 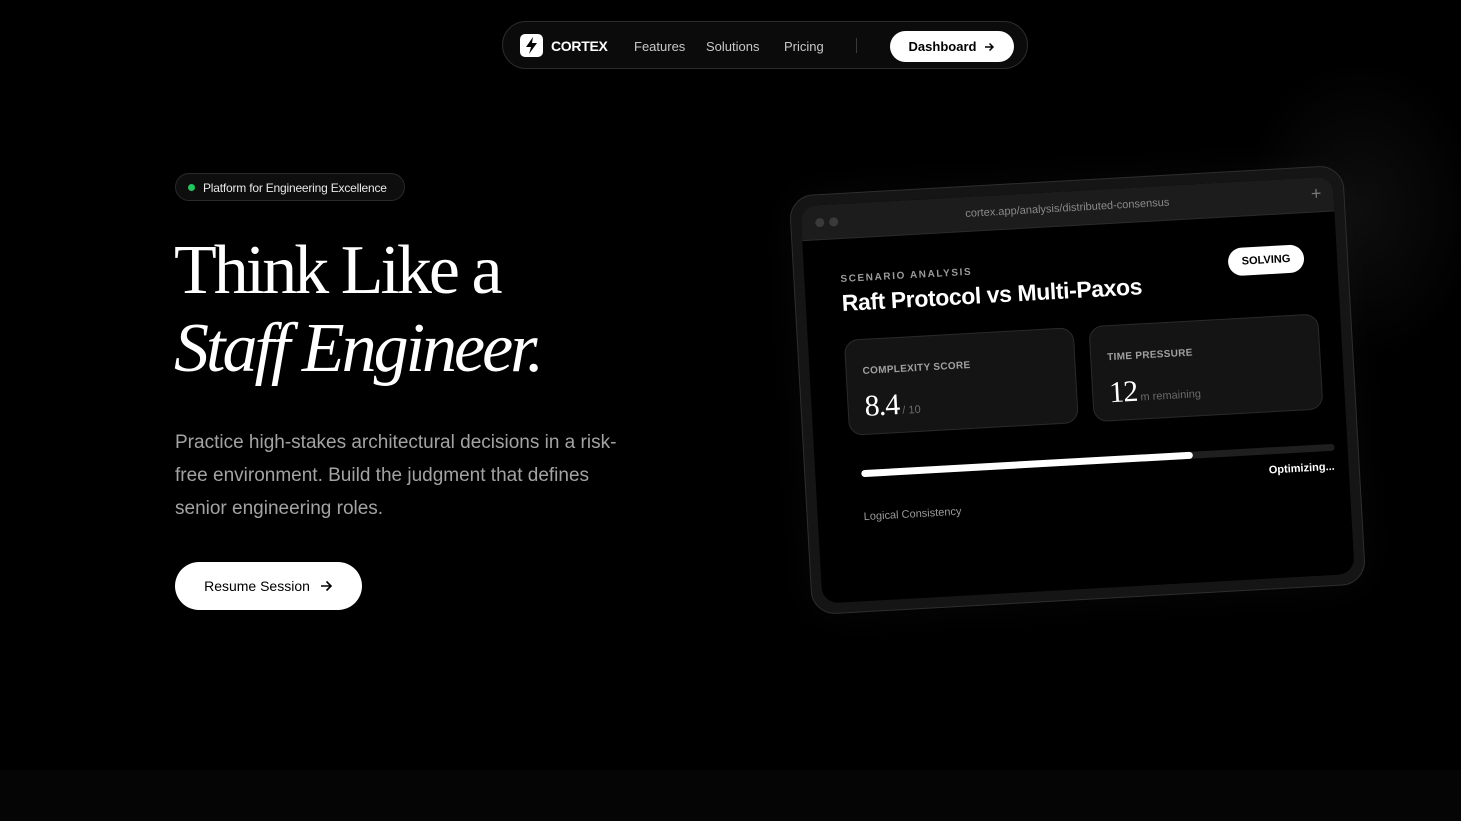 I want to click on time-pressure-value: 12 m remaining, so click(x=1154, y=390).